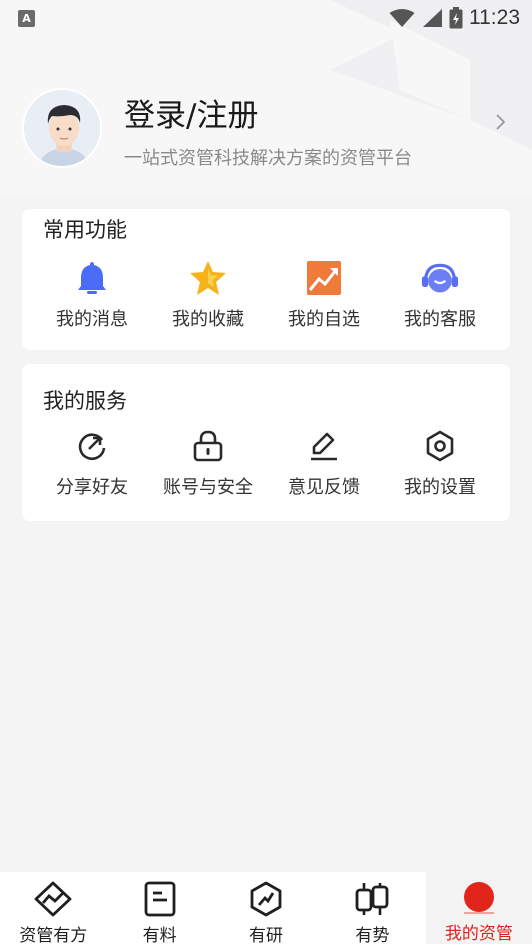 The width and height of the screenshot is (532, 944). I want to click on document-icon, so click(160, 899).